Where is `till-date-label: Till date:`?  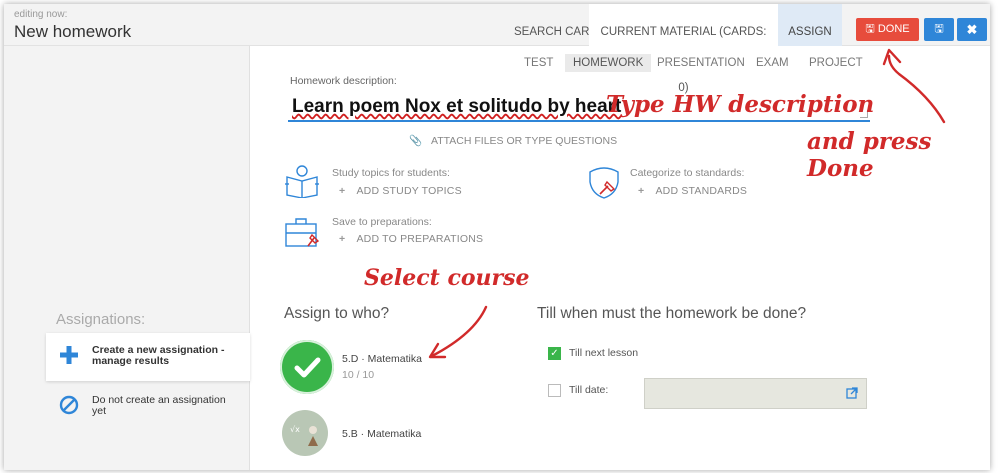
till-date-label: Till date: is located at coordinates (589, 390).